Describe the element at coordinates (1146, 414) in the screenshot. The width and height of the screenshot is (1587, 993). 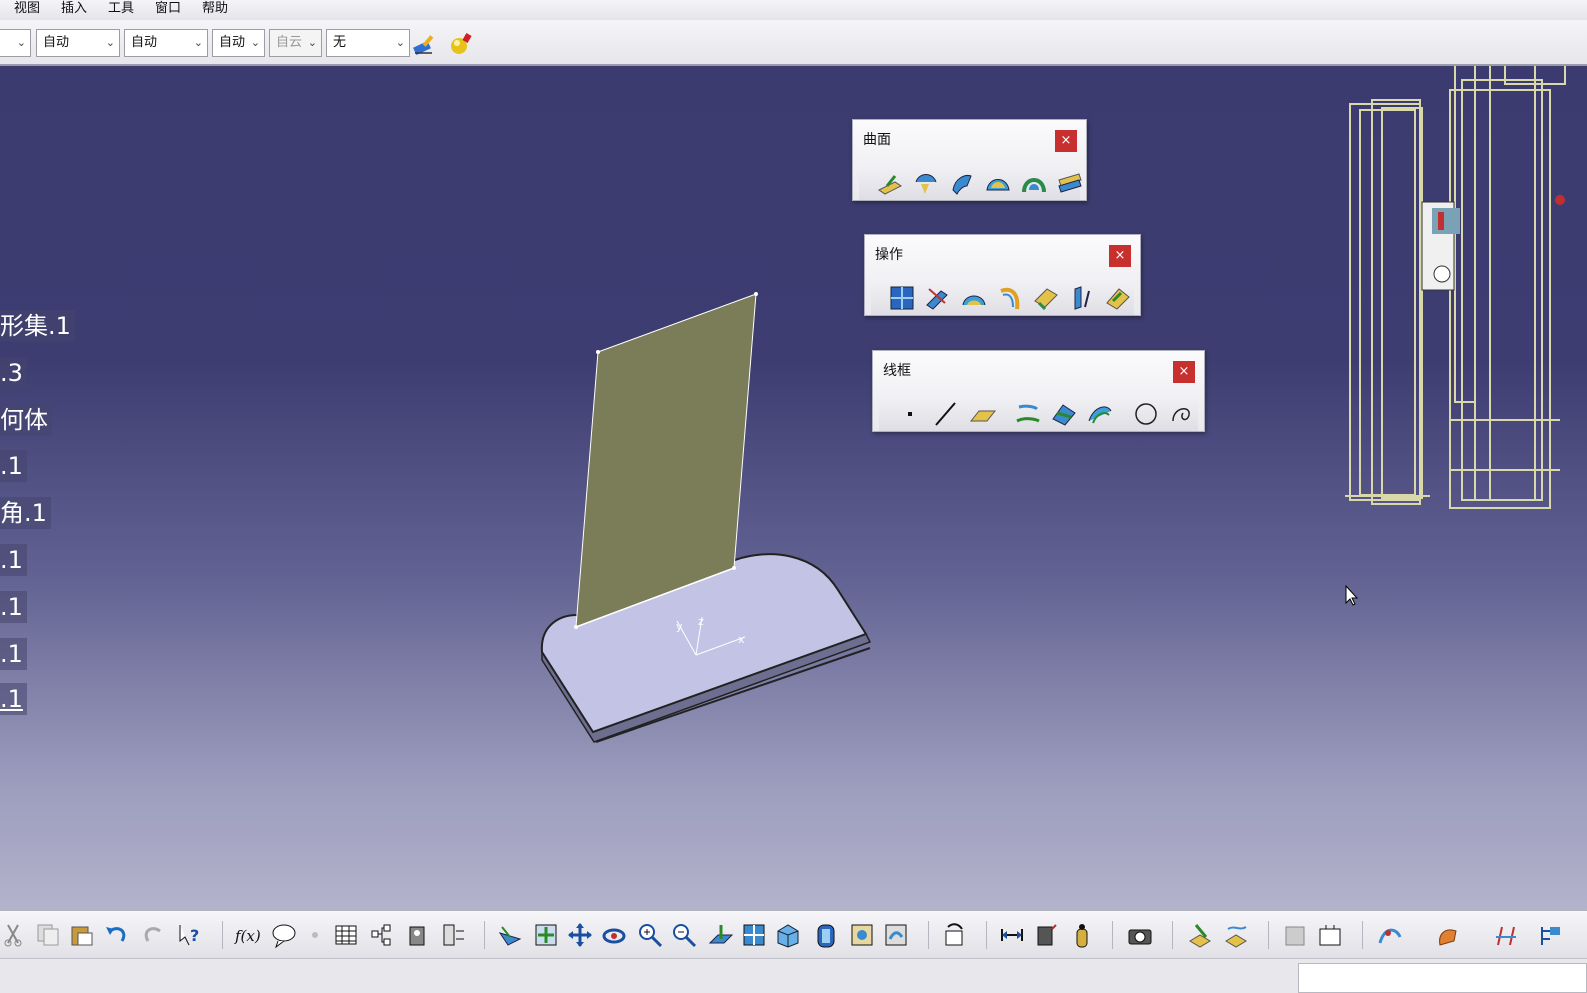
I see `circle-icon` at that location.